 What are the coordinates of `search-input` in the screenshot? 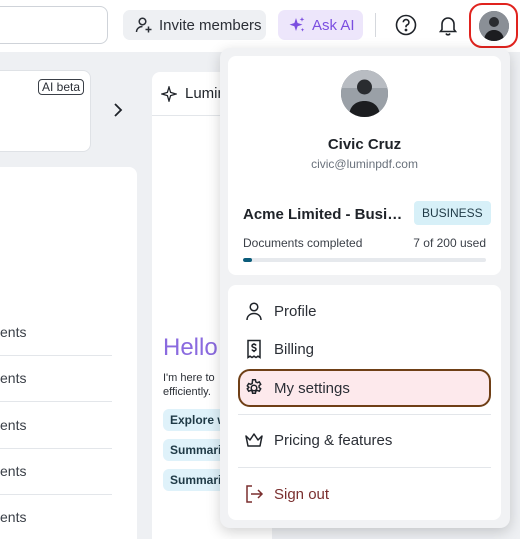 It's located at (54, 25).